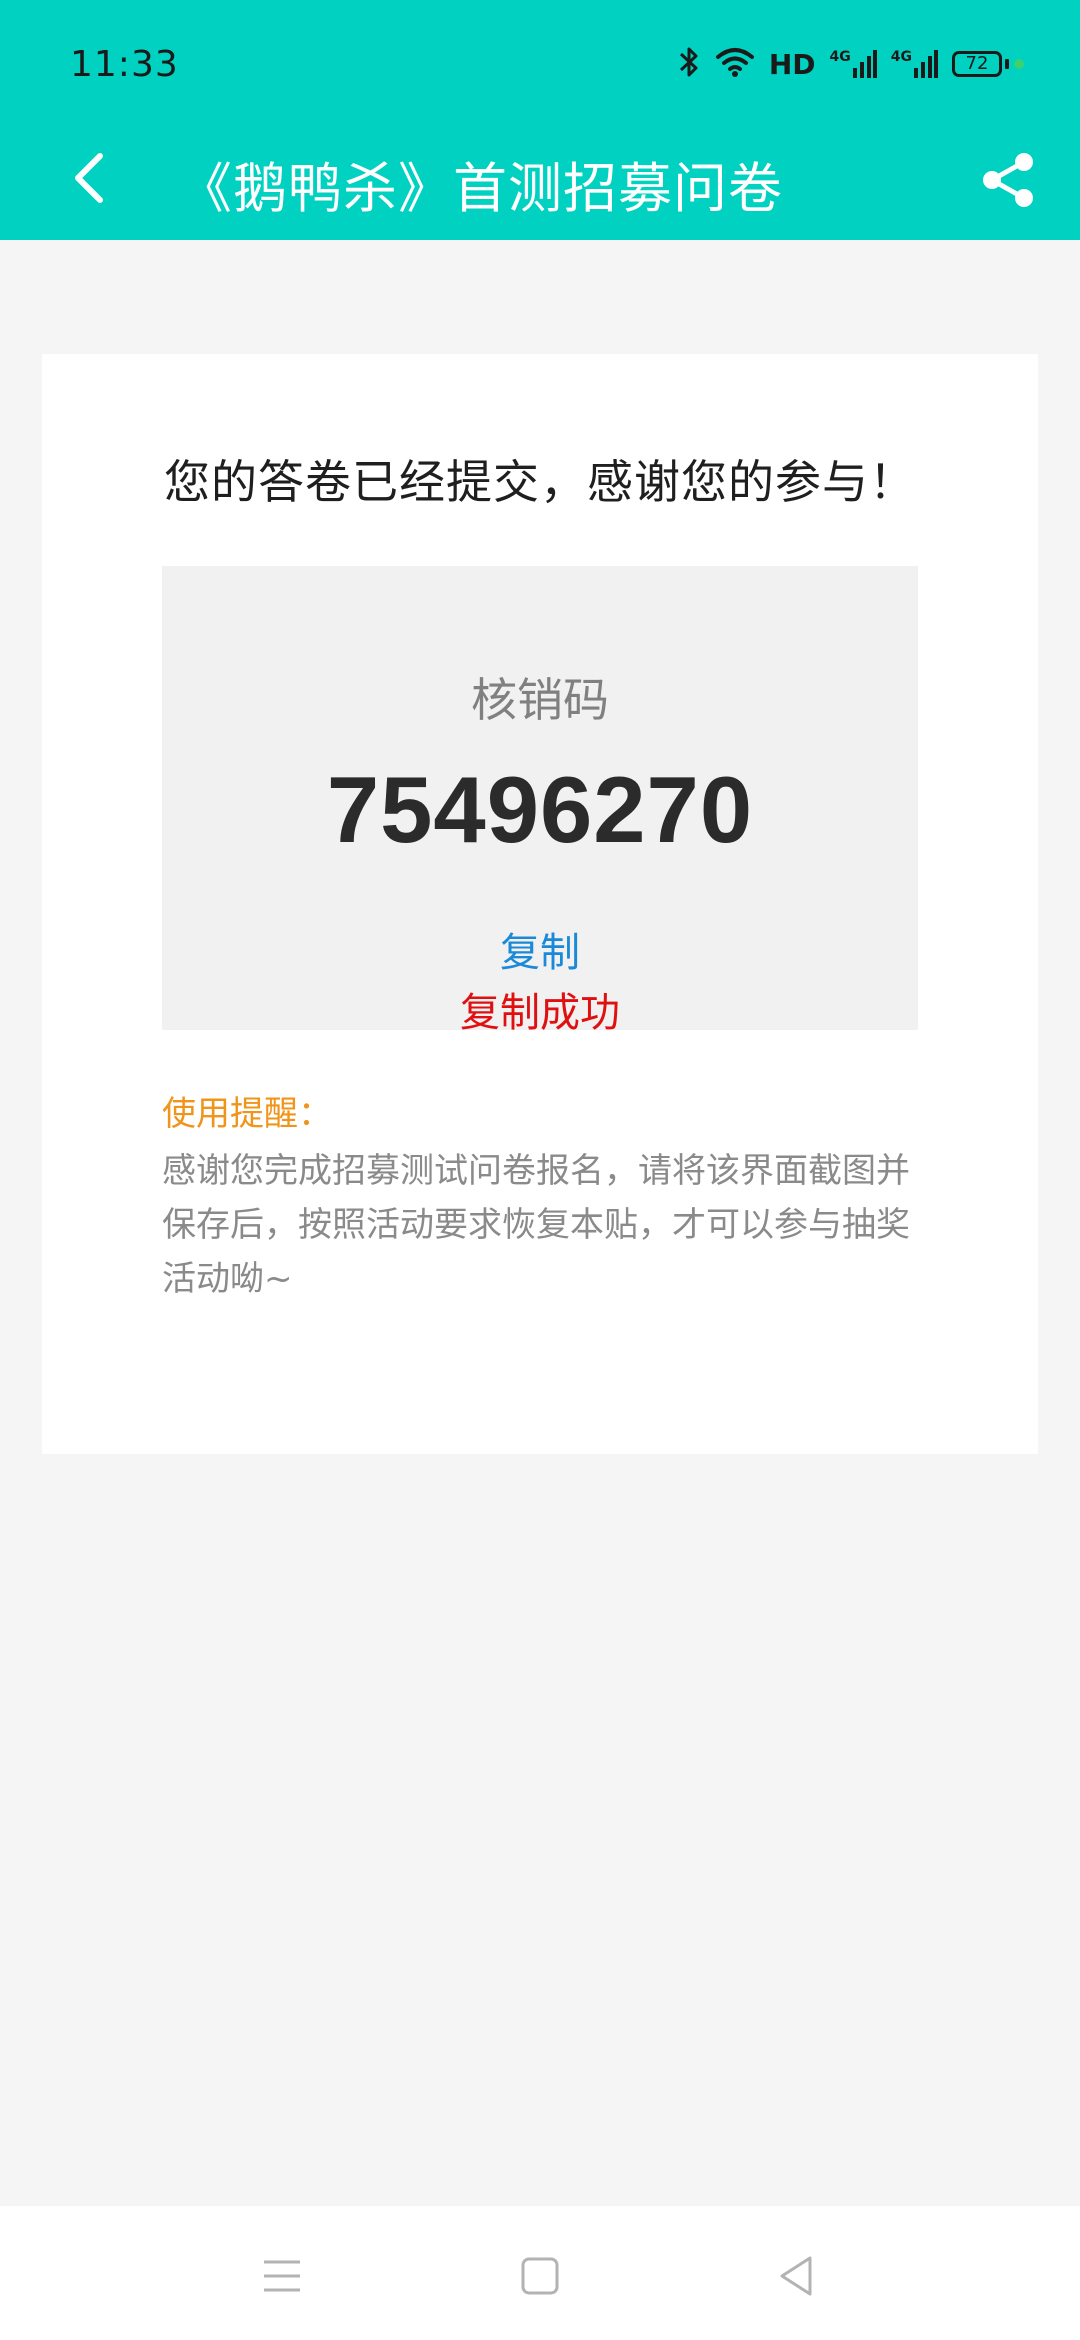 This screenshot has height=2340, width=1080. What do you see at coordinates (540, 810) in the screenshot?
I see `redeem-code-value: 75496270` at bounding box center [540, 810].